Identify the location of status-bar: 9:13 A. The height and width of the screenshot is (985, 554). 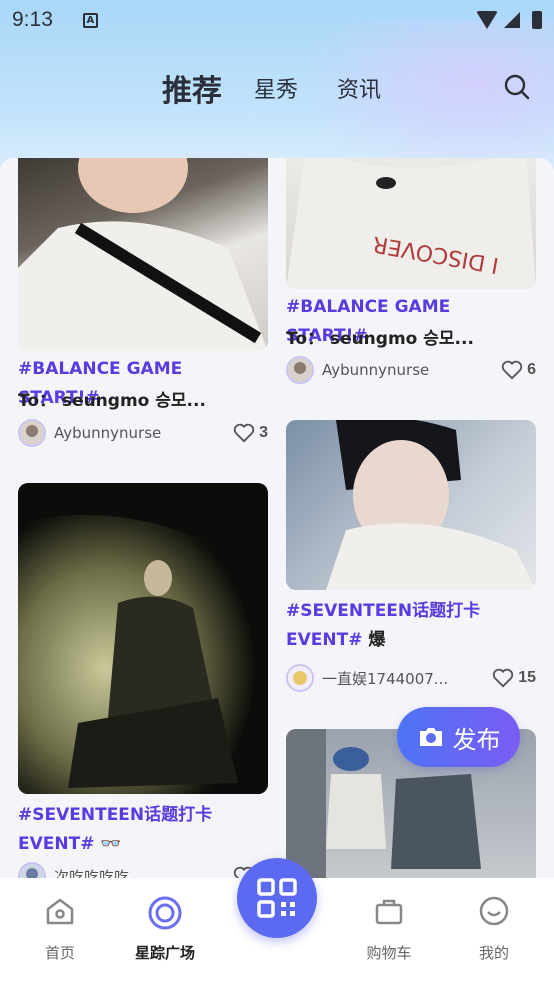
(277, 20).